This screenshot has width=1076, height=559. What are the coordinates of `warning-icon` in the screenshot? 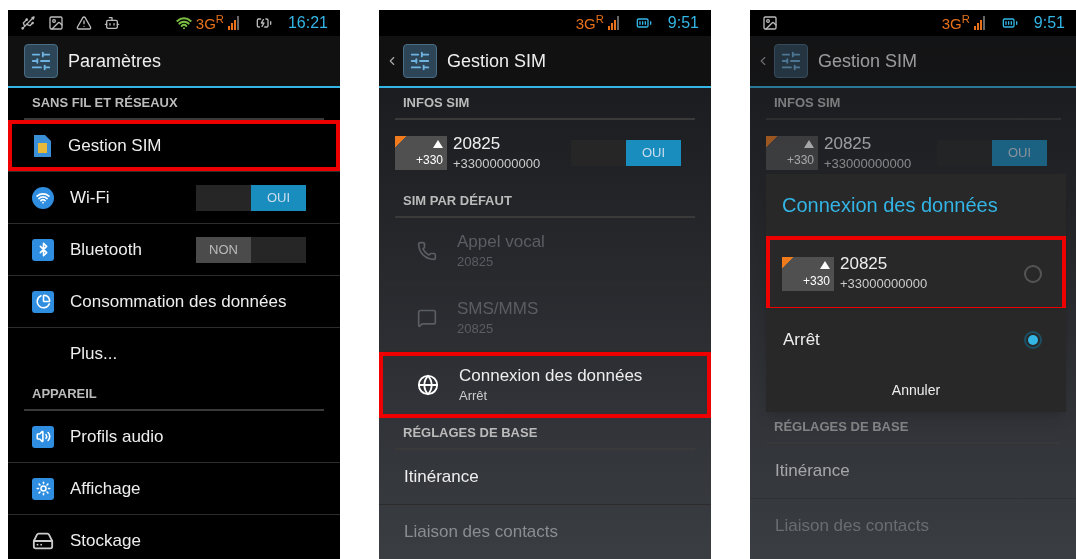 It's located at (84, 23).